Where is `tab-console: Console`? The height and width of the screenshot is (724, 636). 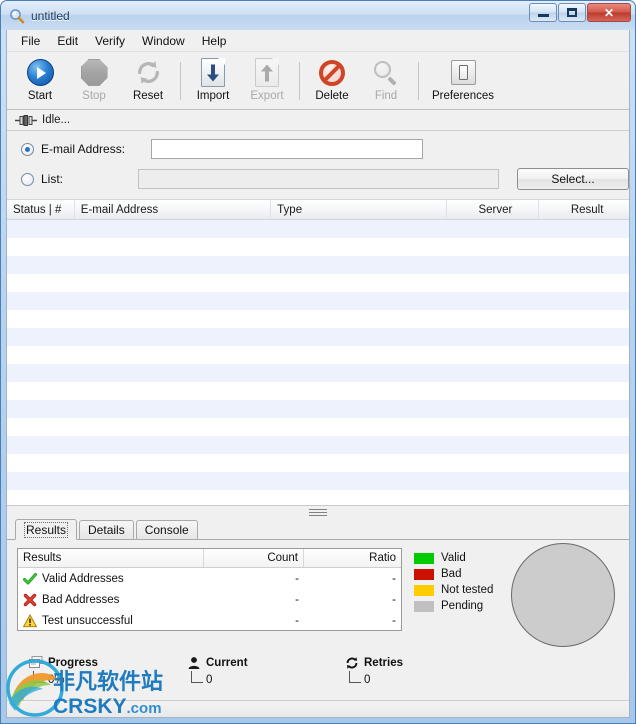 tab-console: Console is located at coordinates (166, 529).